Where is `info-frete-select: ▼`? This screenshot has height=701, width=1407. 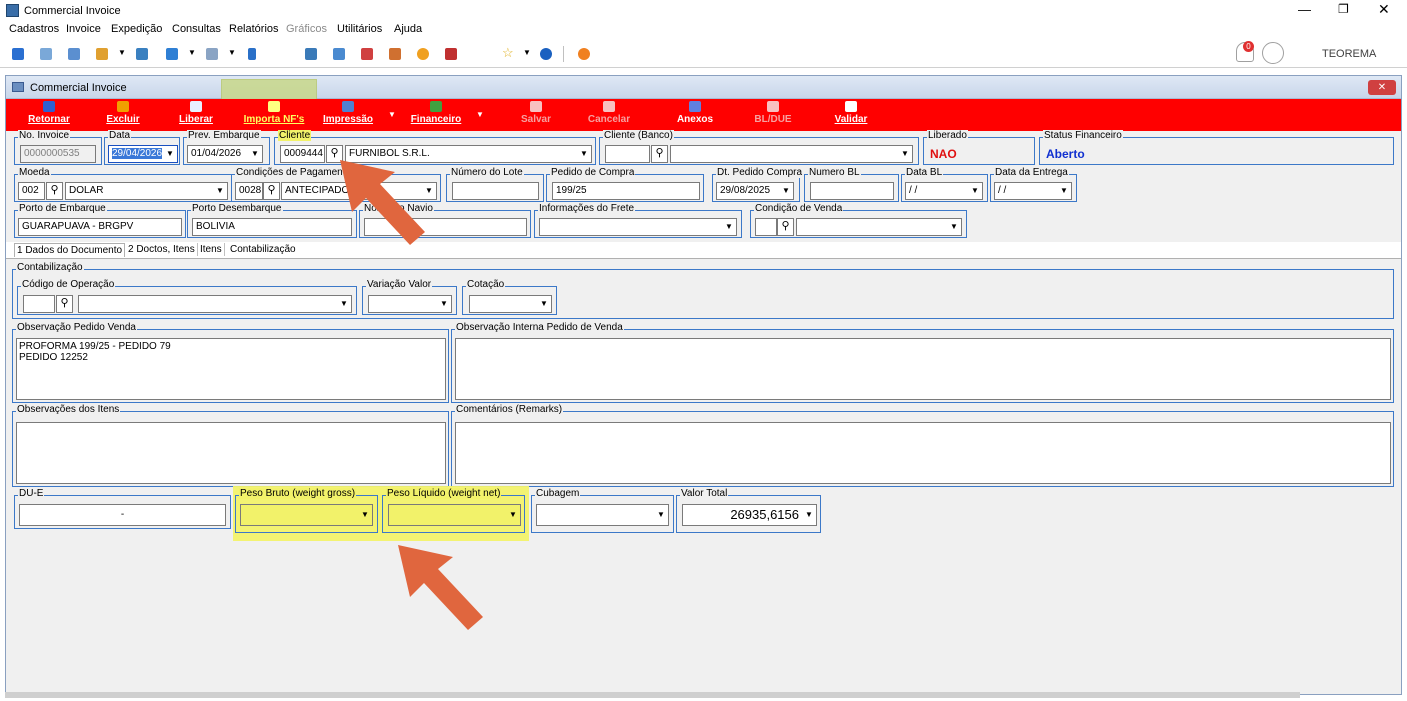 info-frete-select: ▼ is located at coordinates (638, 227).